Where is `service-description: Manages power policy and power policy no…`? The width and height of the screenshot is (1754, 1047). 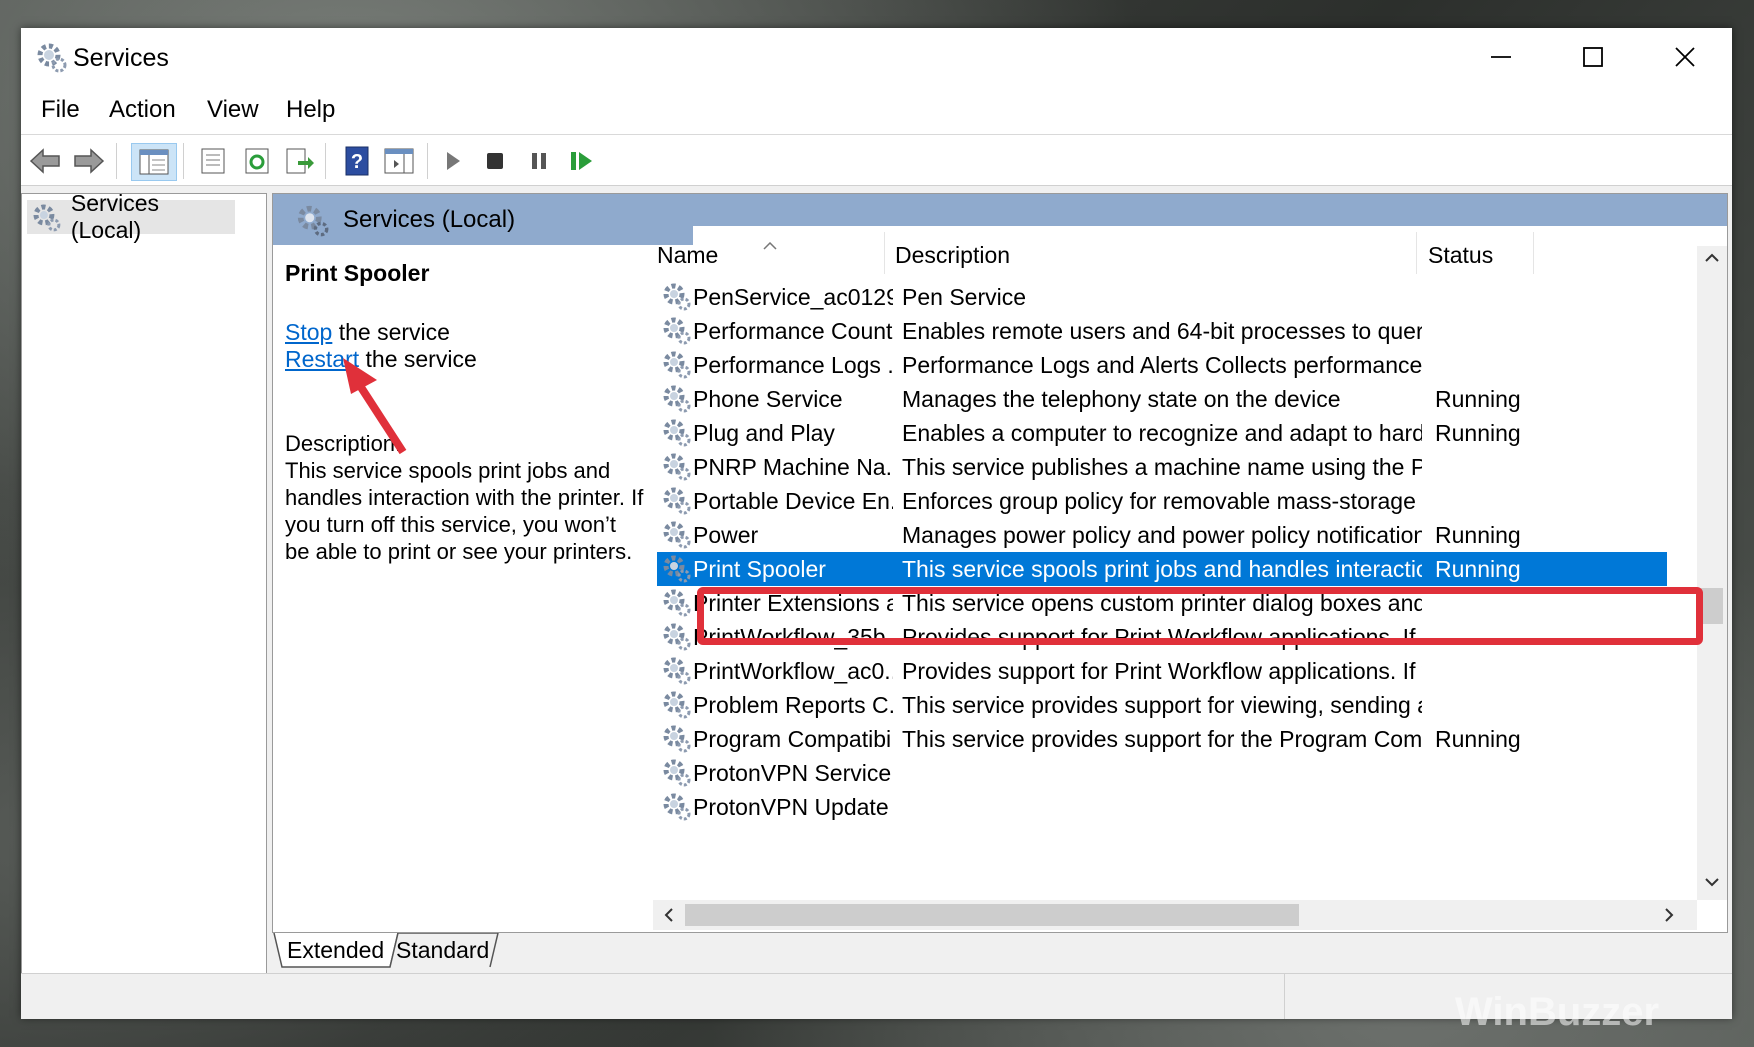 service-description: Manages power policy and power policy no… is located at coordinates (1162, 535).